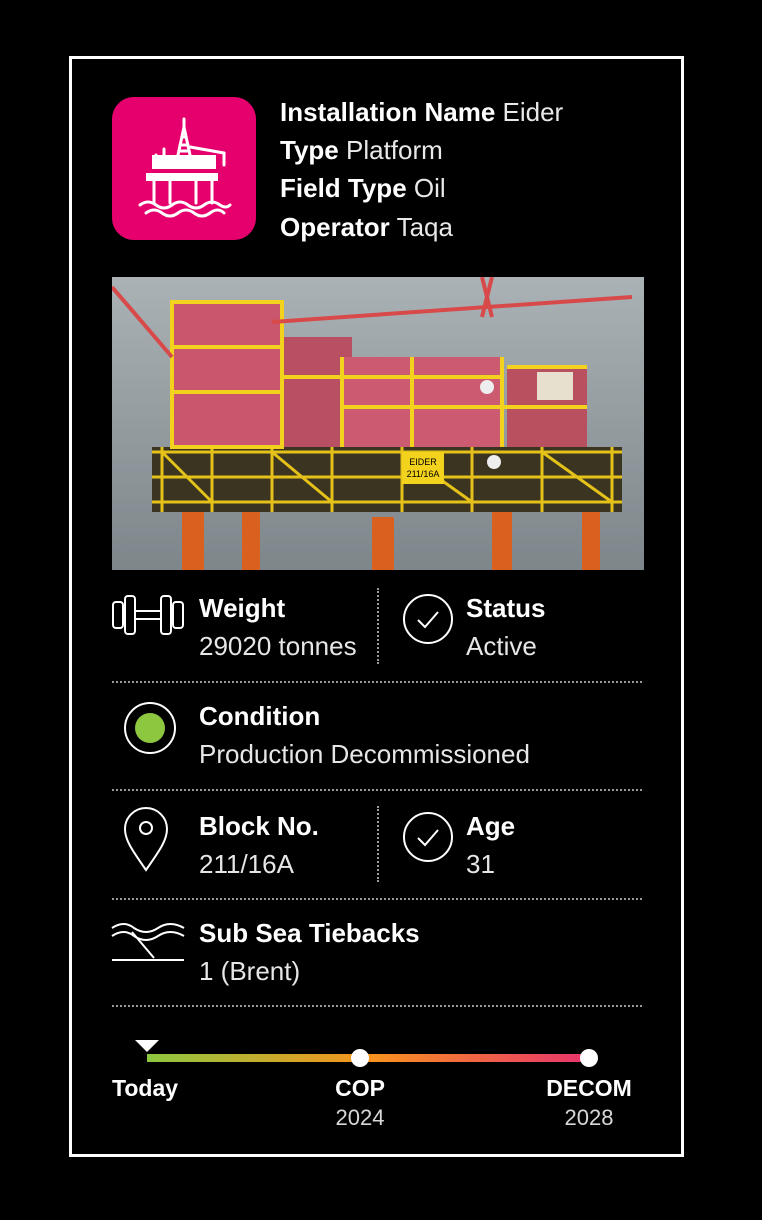 Image resolution: width=762 pixels, height=1220 pixels. Describe the element at coordinates (150, 728) in the screenshot. I see `condition-indicator-icon` at that location.